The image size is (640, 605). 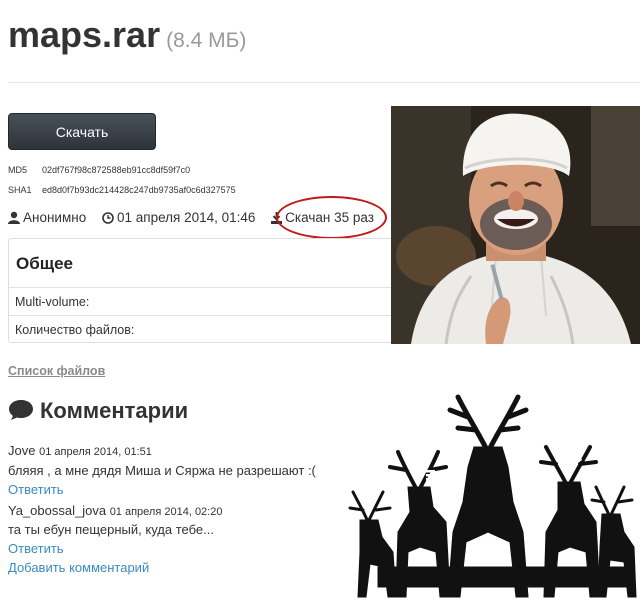 What do you see at coordinates (22, 450) in the screenshot?
I see `comment-author: Jove` at bounding box center [22, 450].